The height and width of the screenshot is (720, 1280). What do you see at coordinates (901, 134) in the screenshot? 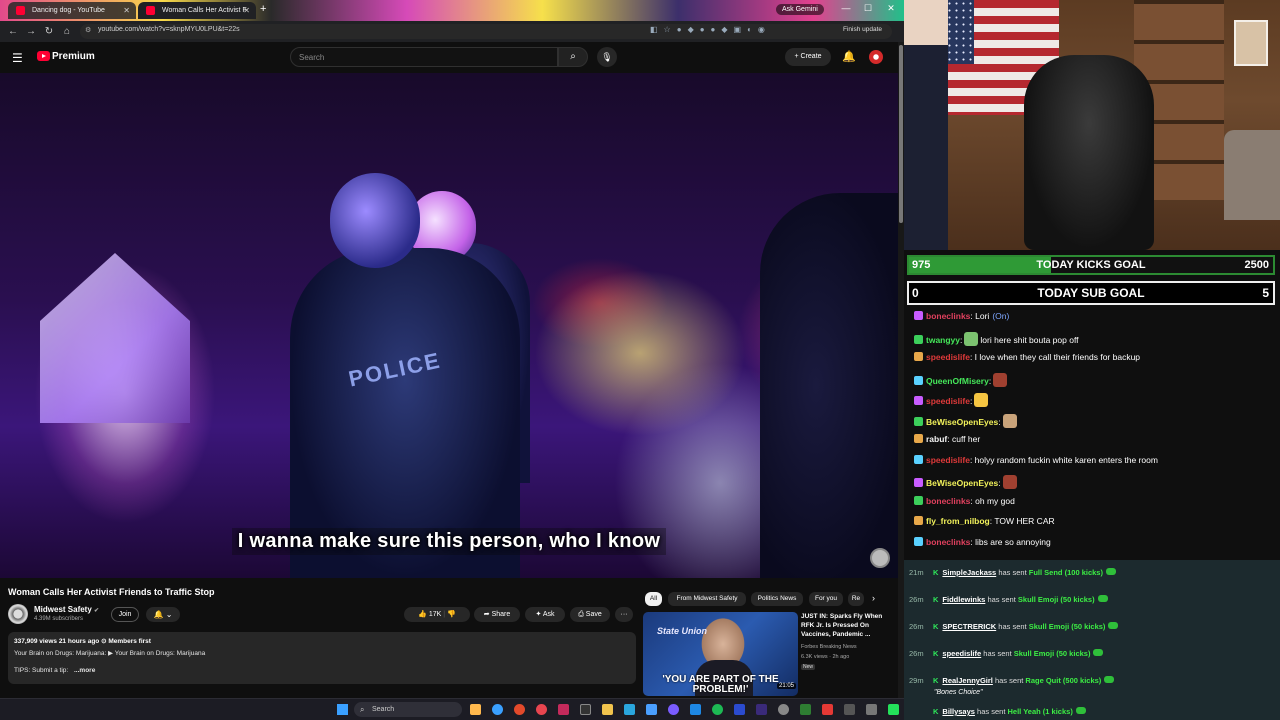
I see `scrollbar-thumb` at bounding box center [901, 134].